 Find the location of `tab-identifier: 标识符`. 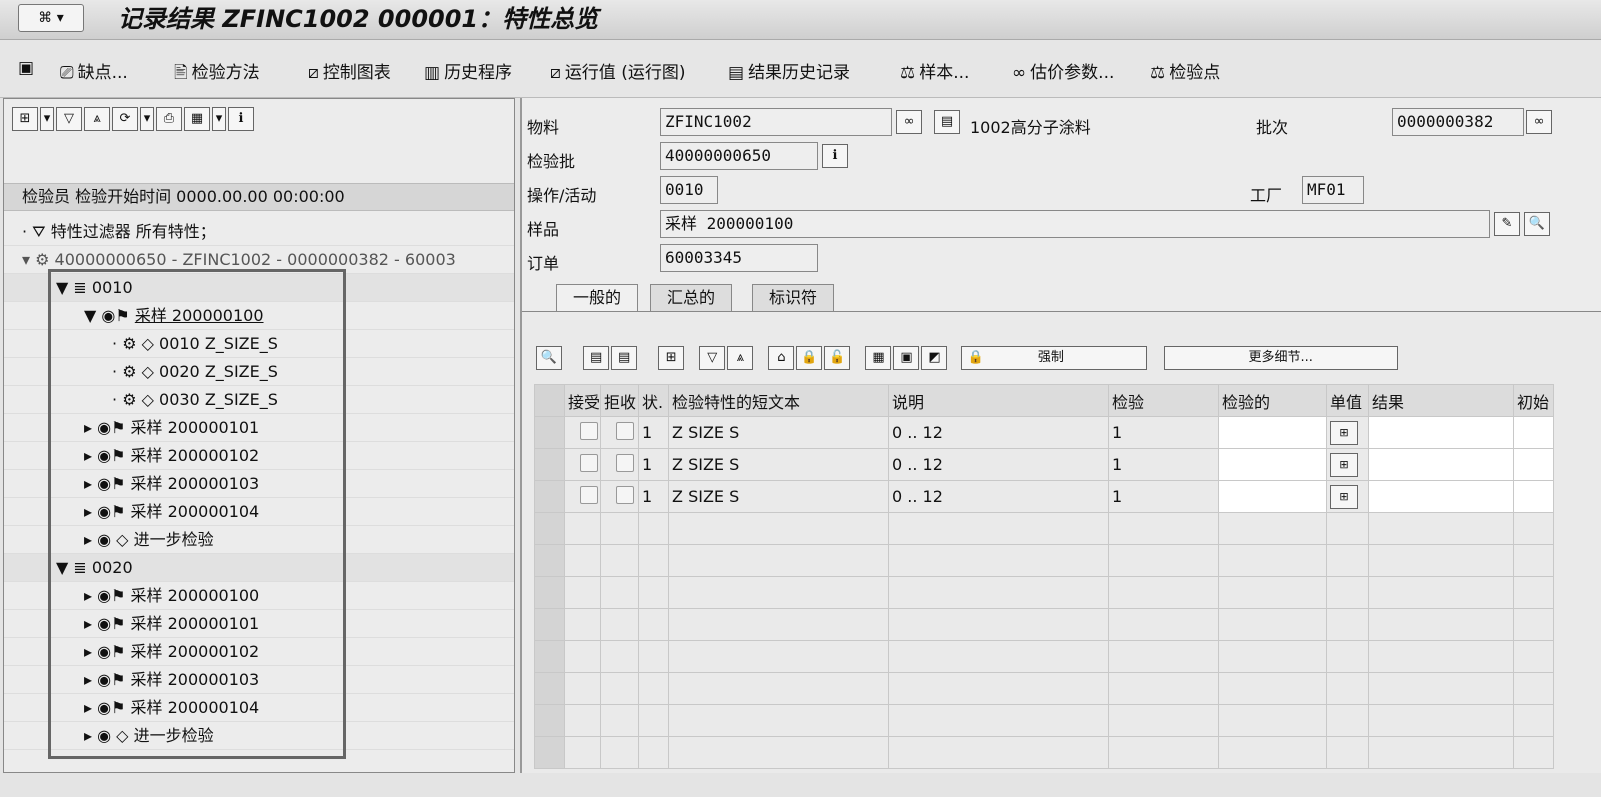

tab-identifier: 标识符 is located at coordinates (793, 298).